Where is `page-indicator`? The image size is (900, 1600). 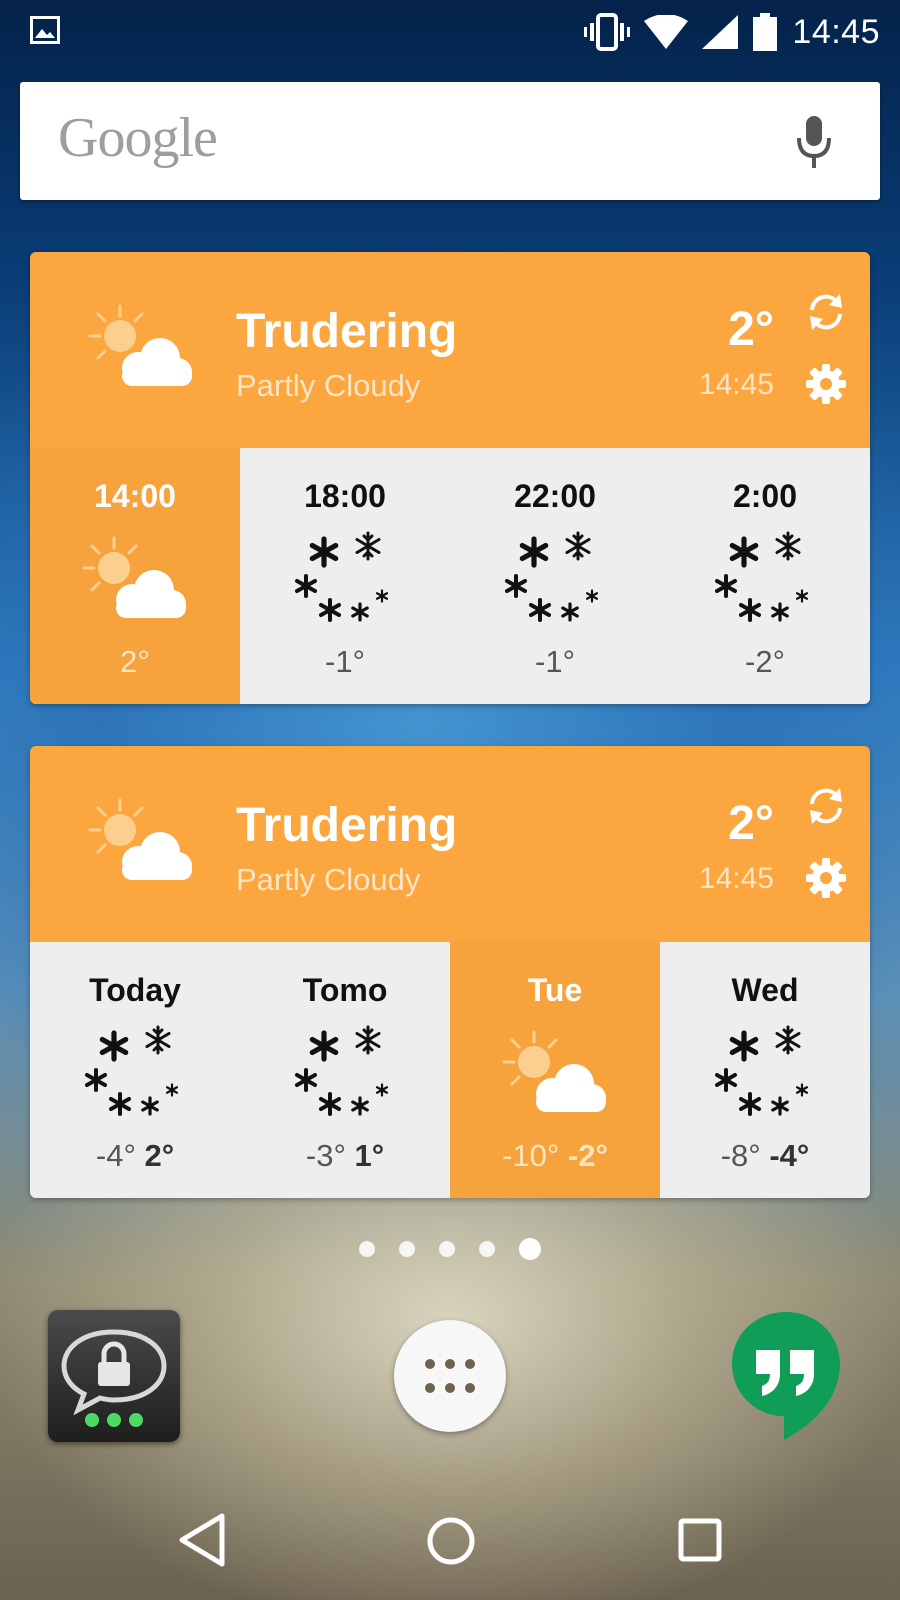 page-indicator is located at coordinates (450, 1249).